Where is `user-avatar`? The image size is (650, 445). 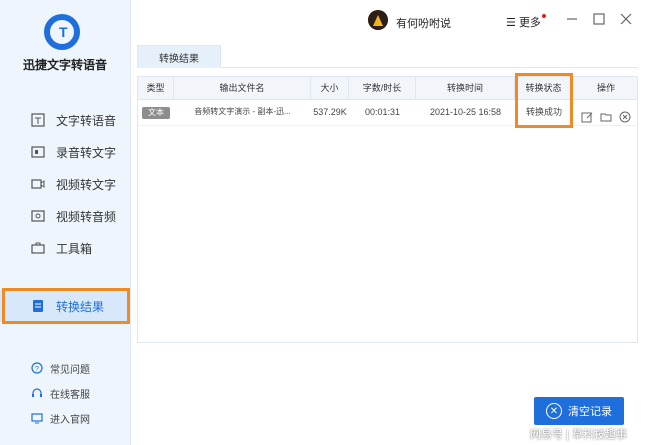 user-avatar is located at coordinates (378, 20).